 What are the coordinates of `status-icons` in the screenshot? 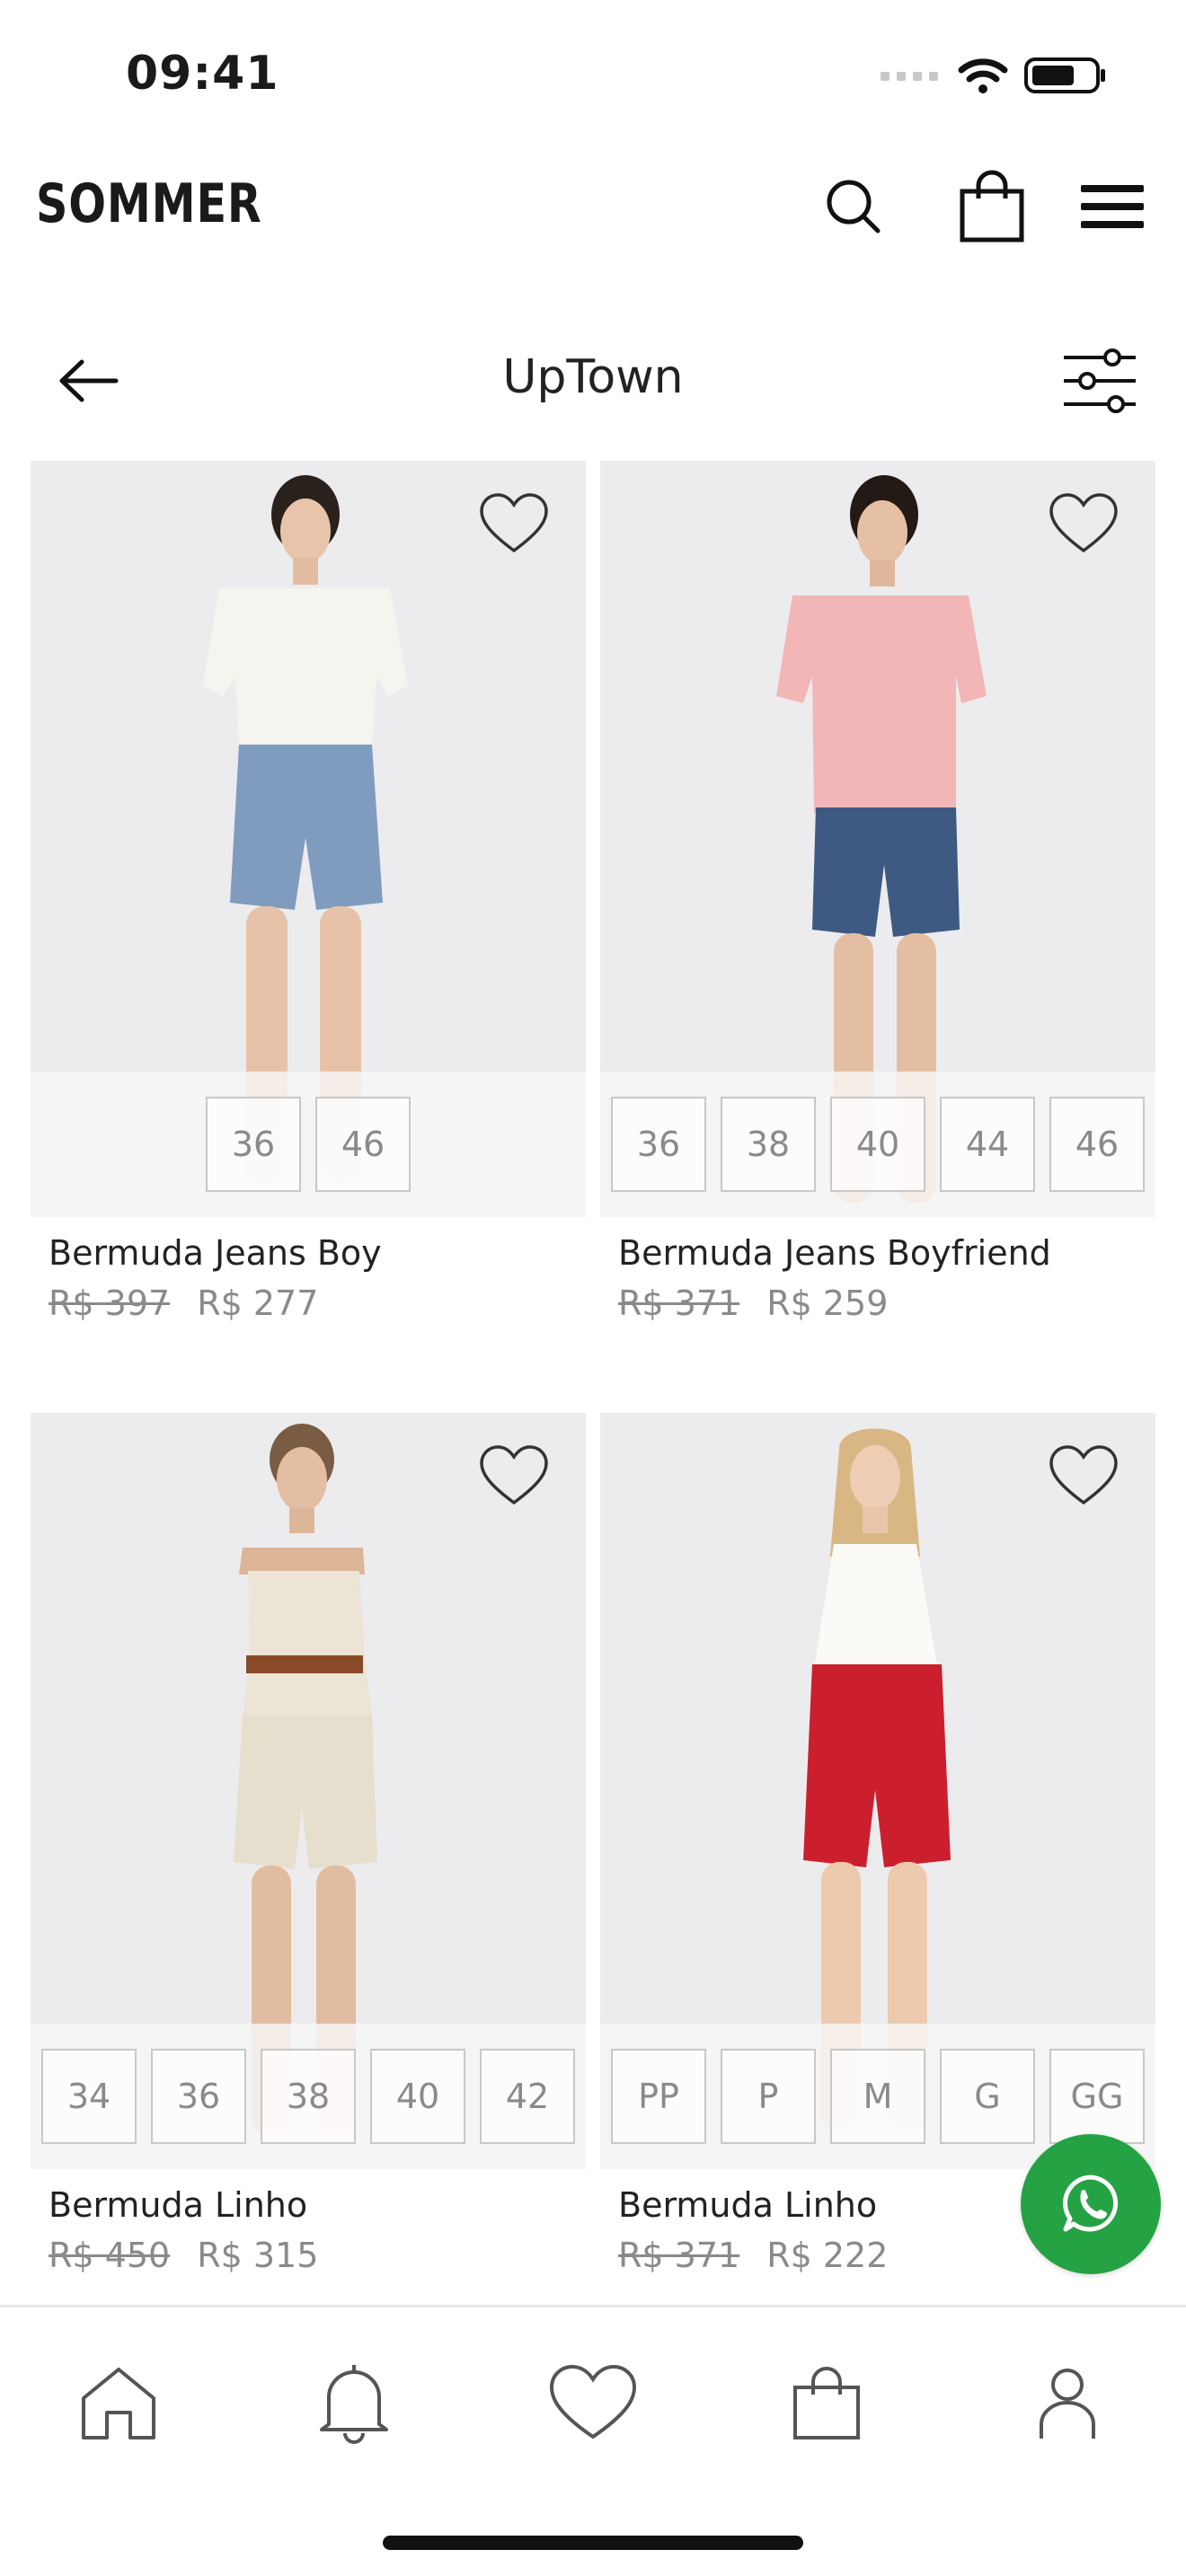 It's located at (994, 75).